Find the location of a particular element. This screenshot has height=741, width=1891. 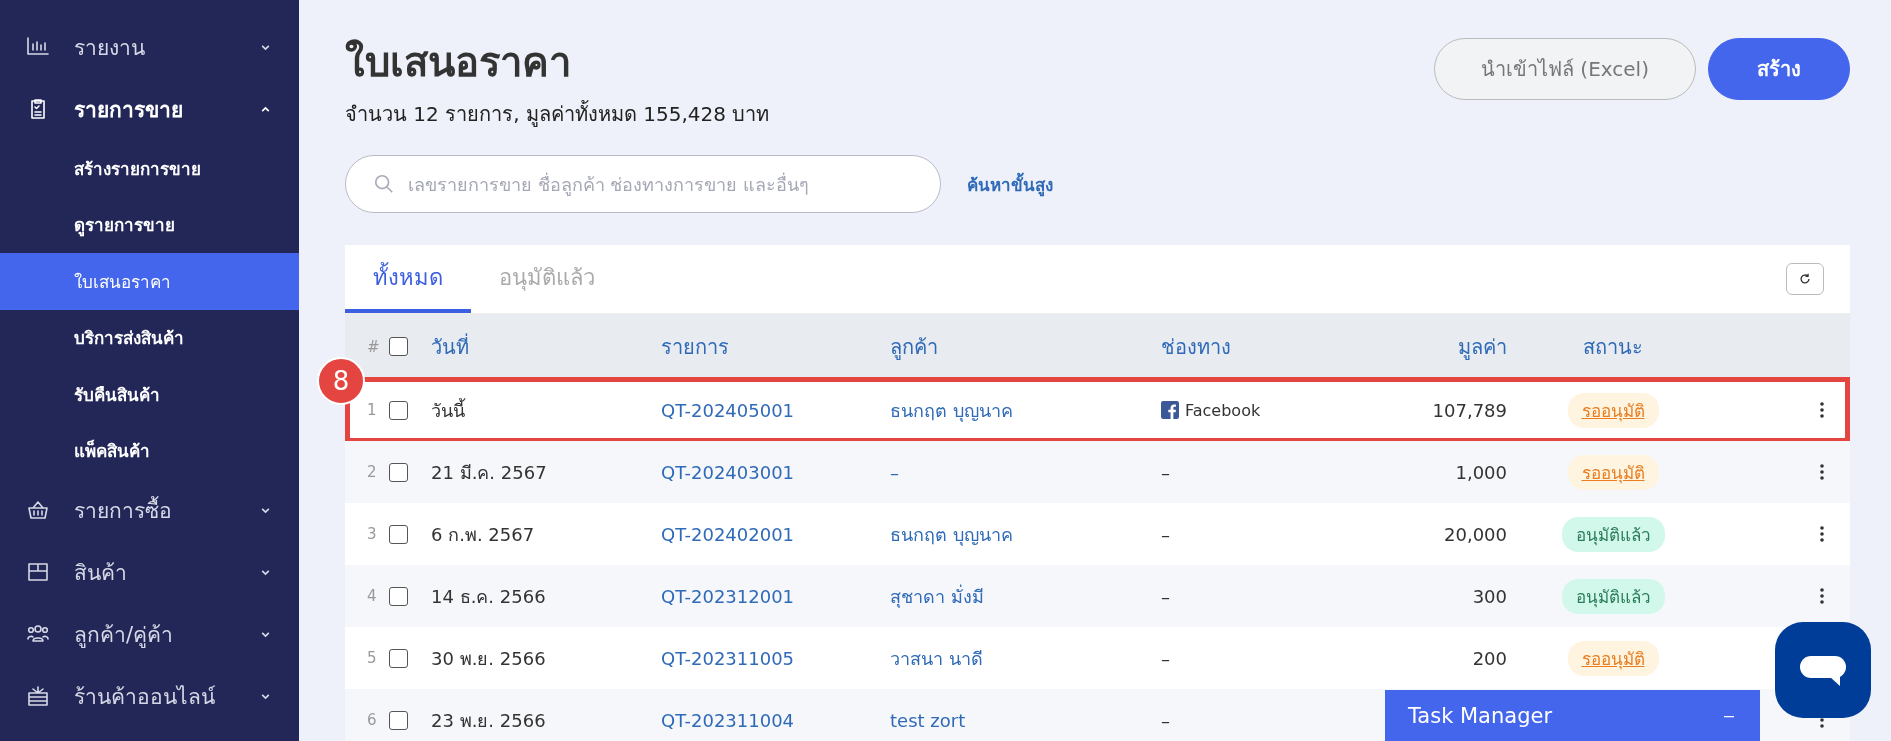

summary-text: จำนวน 12 รายการ, มูลค่าทั้งหมด 155,428 บาท is located at coordinates (557, 114).